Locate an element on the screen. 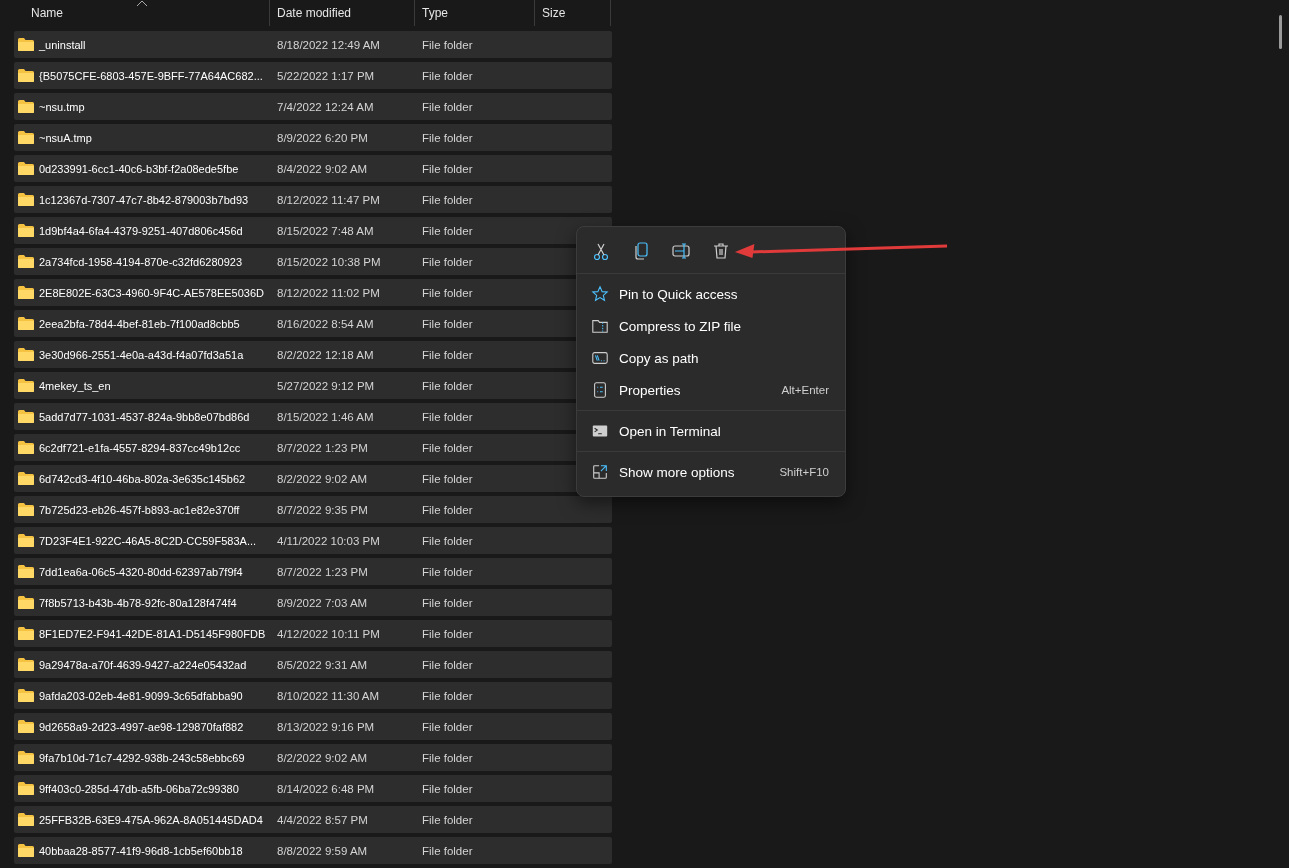  file-row: ~nsu.tmp 7/4/2022 12:24 AM File folder is located at coordinates (313, 106).